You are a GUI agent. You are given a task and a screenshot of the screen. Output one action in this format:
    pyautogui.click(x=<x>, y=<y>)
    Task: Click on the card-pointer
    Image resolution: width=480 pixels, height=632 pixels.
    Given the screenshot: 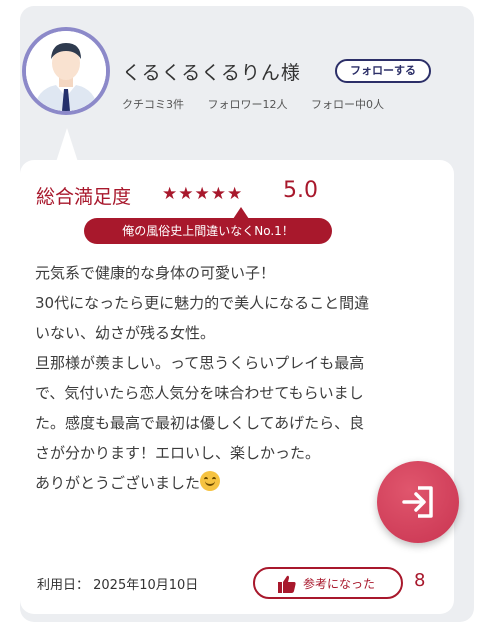 What is the action you would take?
    pyautogui.click(x=67, y=145)
    